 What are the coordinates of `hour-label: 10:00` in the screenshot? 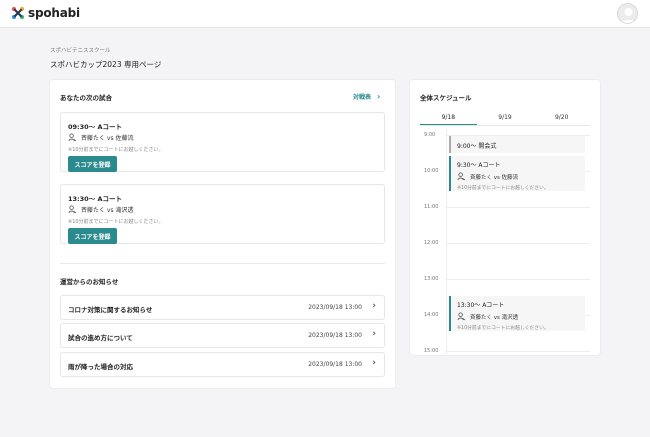 It's located at (431, 171).